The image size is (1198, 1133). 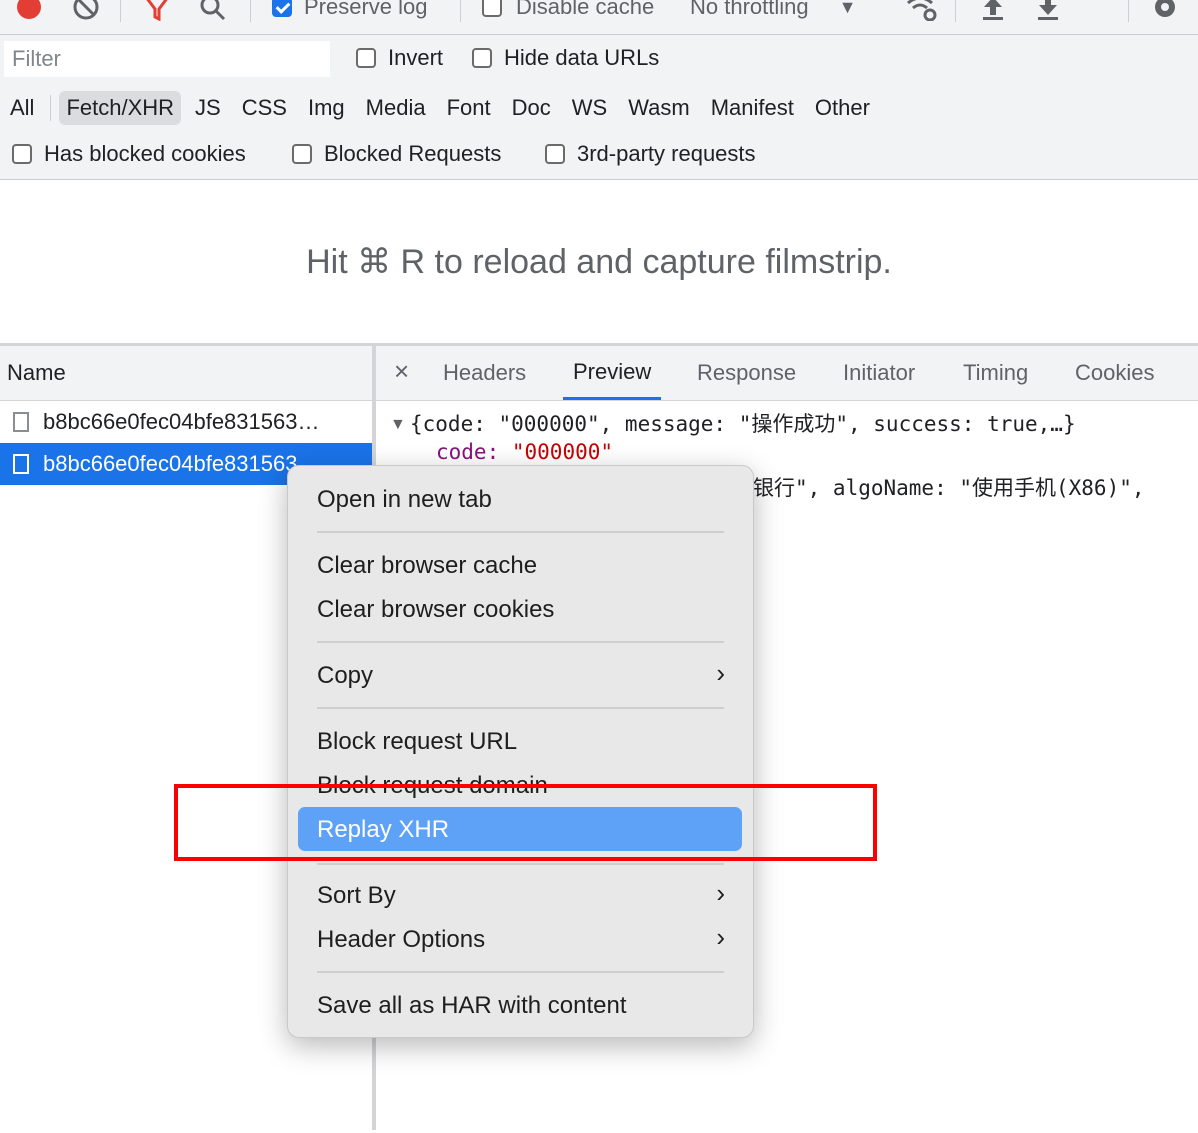 I want to click on clear-icon, so click(x=86, y=10).